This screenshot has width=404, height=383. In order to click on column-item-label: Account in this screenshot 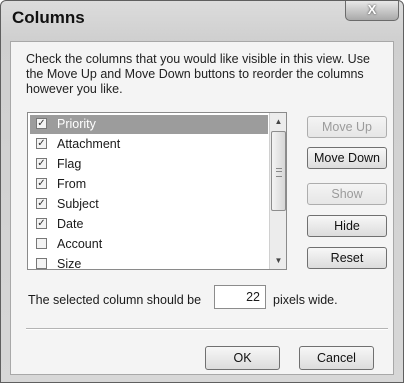, I will do `click(80, 244)`.